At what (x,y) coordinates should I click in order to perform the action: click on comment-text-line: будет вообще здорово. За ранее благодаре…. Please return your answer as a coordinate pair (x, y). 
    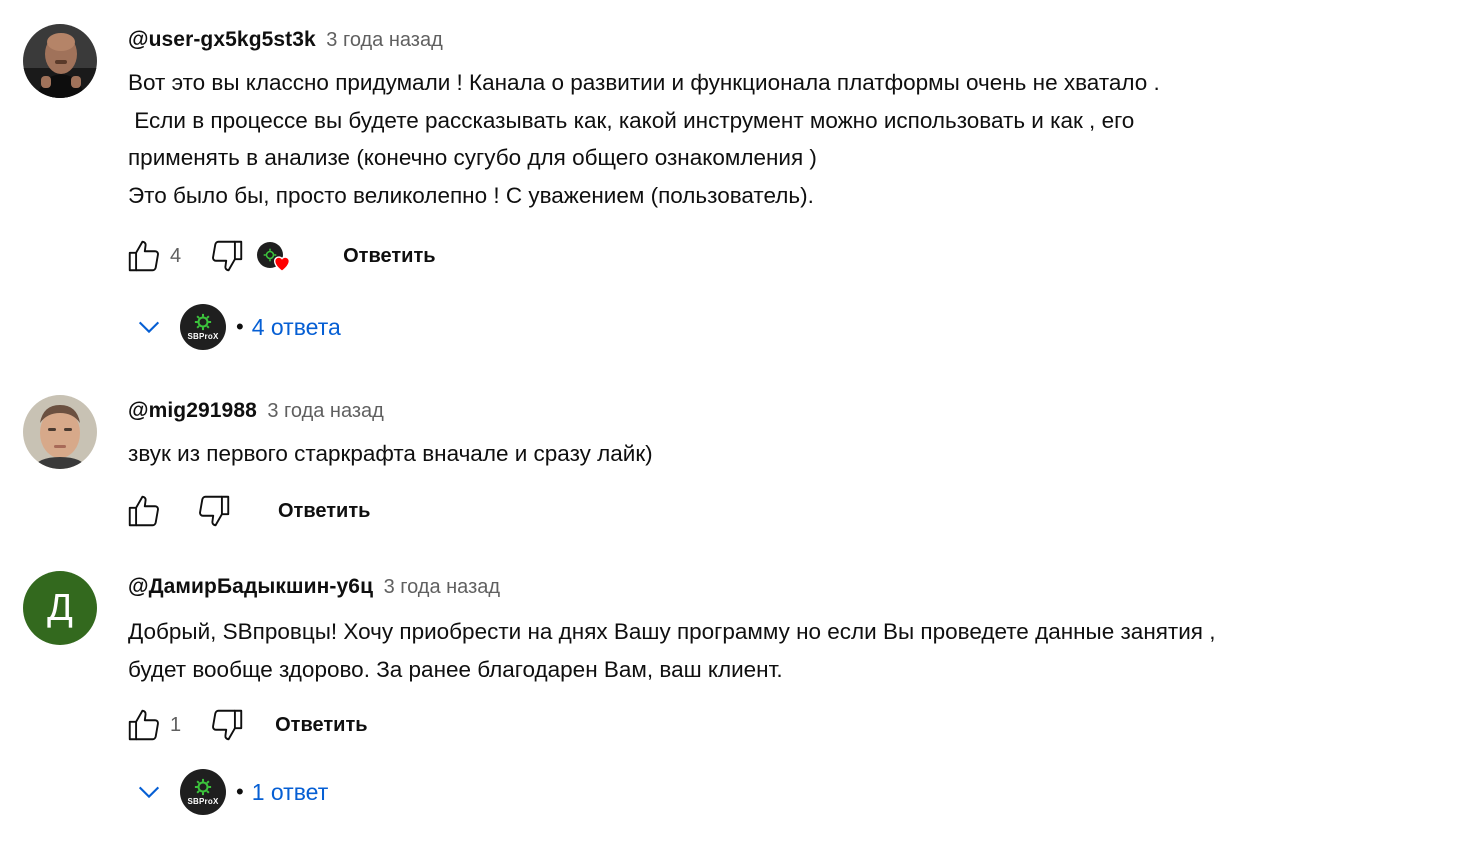
    Looking at the image, I should click on (455, 669).